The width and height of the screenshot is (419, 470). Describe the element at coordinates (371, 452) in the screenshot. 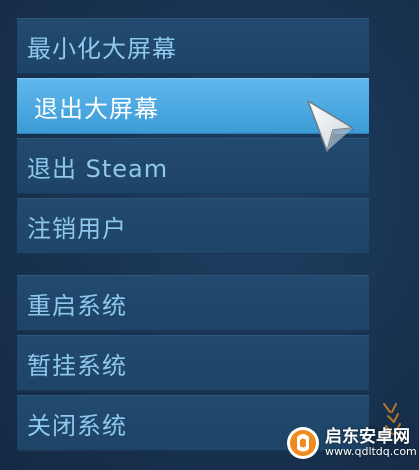

I see `watermark-url: www.qdltdq.com` at that location.